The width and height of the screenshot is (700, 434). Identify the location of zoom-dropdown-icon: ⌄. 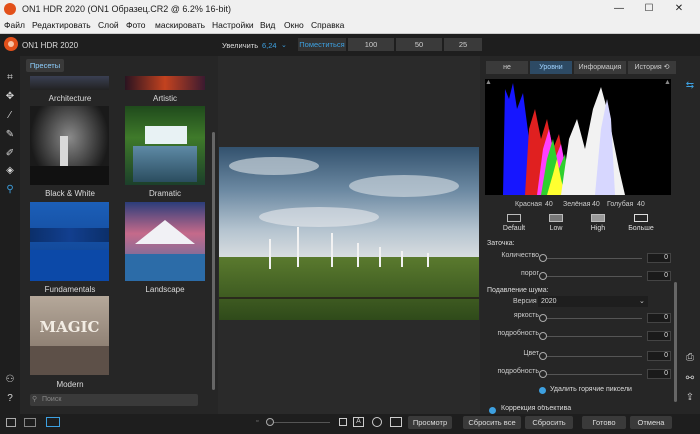
(284, 45).